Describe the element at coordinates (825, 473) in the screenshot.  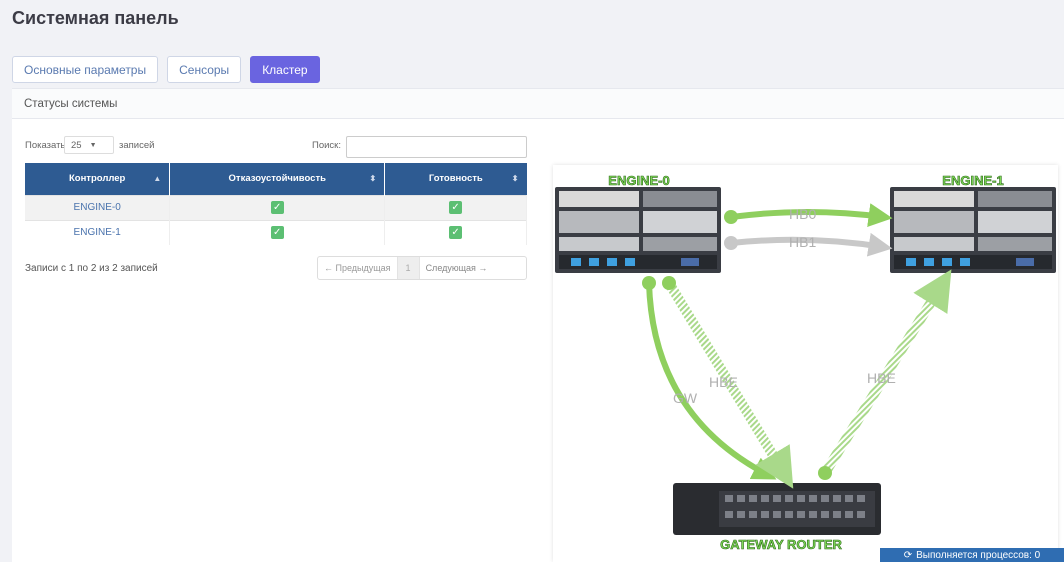
I see `link-hbe-right-origin` at that location.